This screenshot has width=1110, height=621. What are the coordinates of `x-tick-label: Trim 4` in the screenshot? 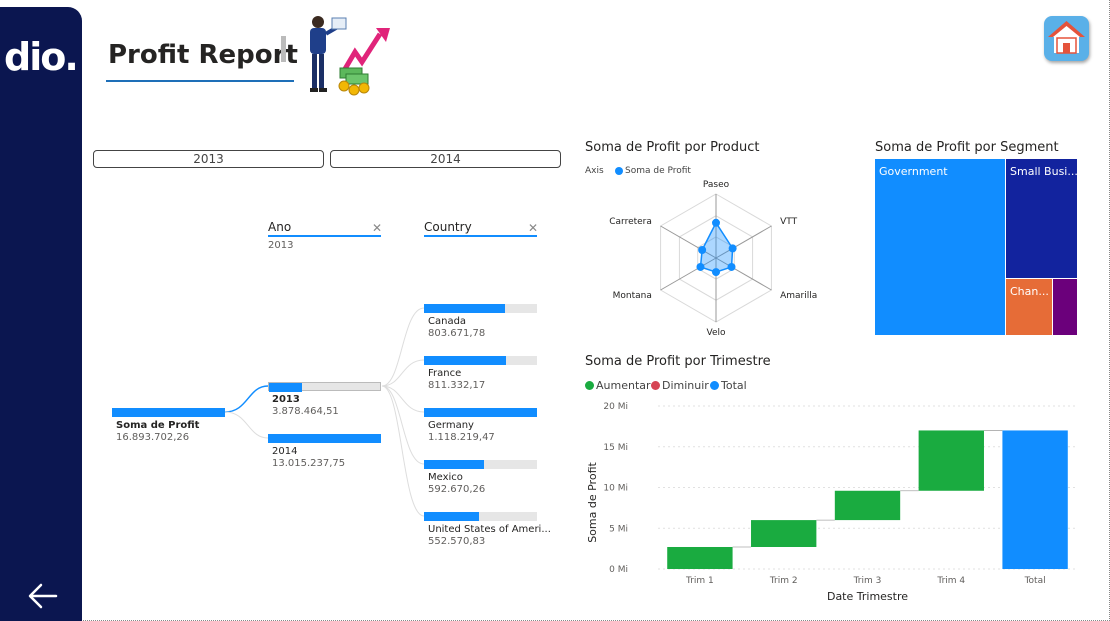 It's located at (950, 581).